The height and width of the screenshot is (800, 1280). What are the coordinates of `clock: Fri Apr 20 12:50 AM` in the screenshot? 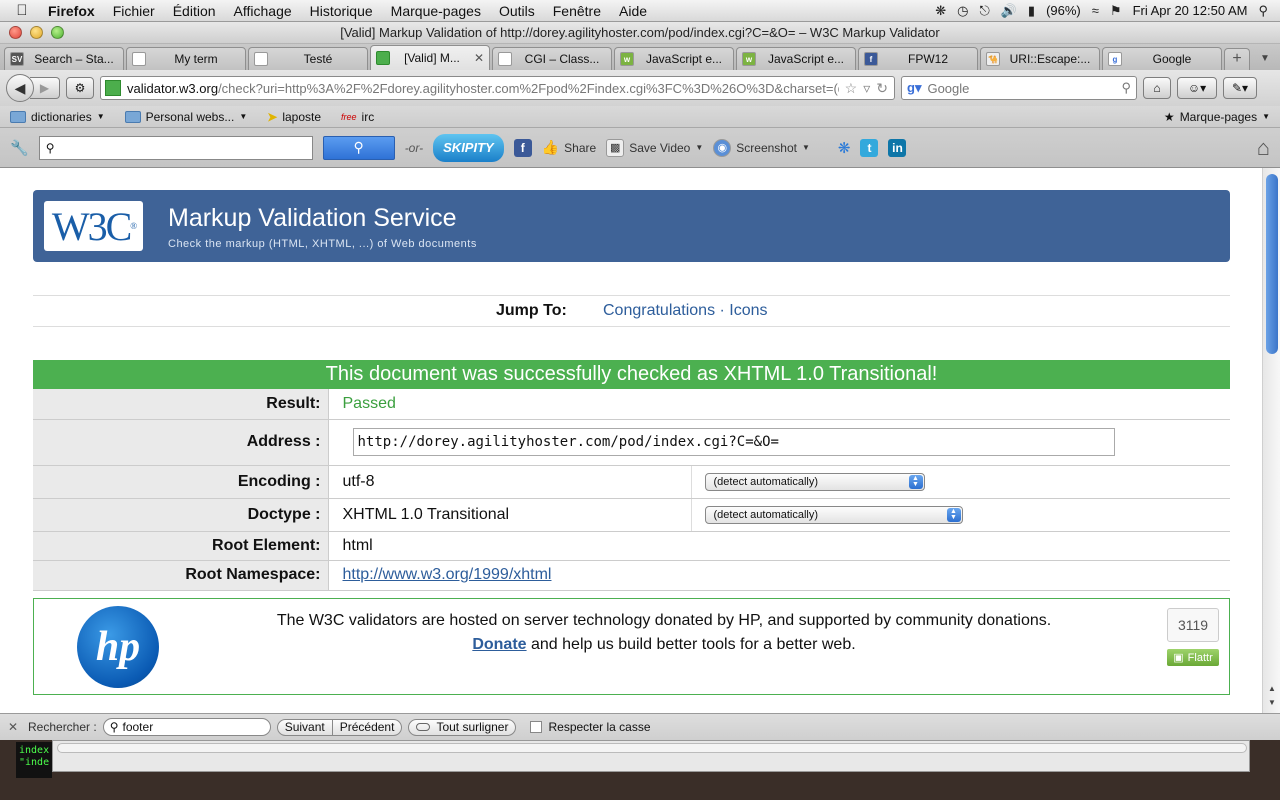 It's located at (1190, 10).